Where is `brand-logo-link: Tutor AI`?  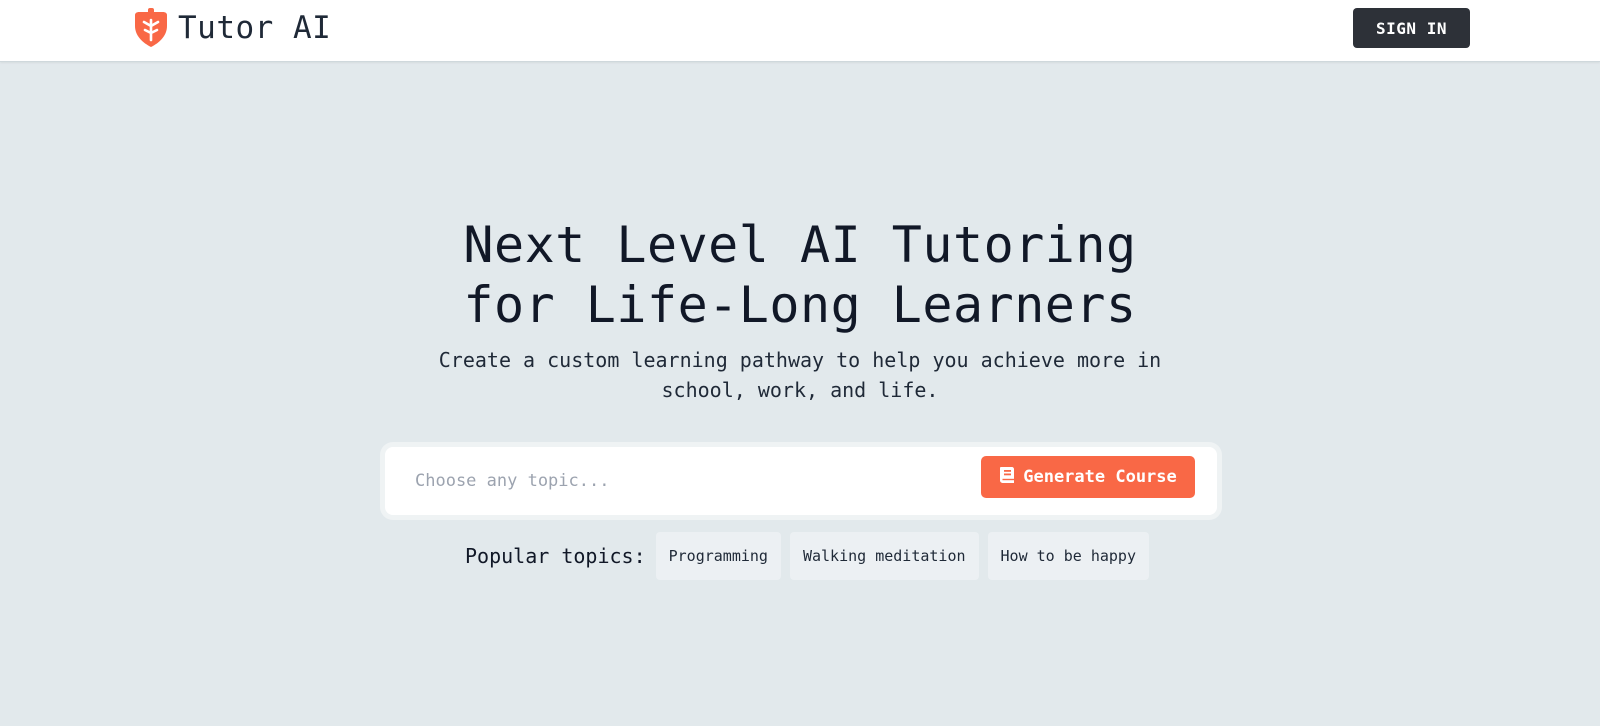 brand-logo-link: Tutor AI is located at coordinates (231, 28).